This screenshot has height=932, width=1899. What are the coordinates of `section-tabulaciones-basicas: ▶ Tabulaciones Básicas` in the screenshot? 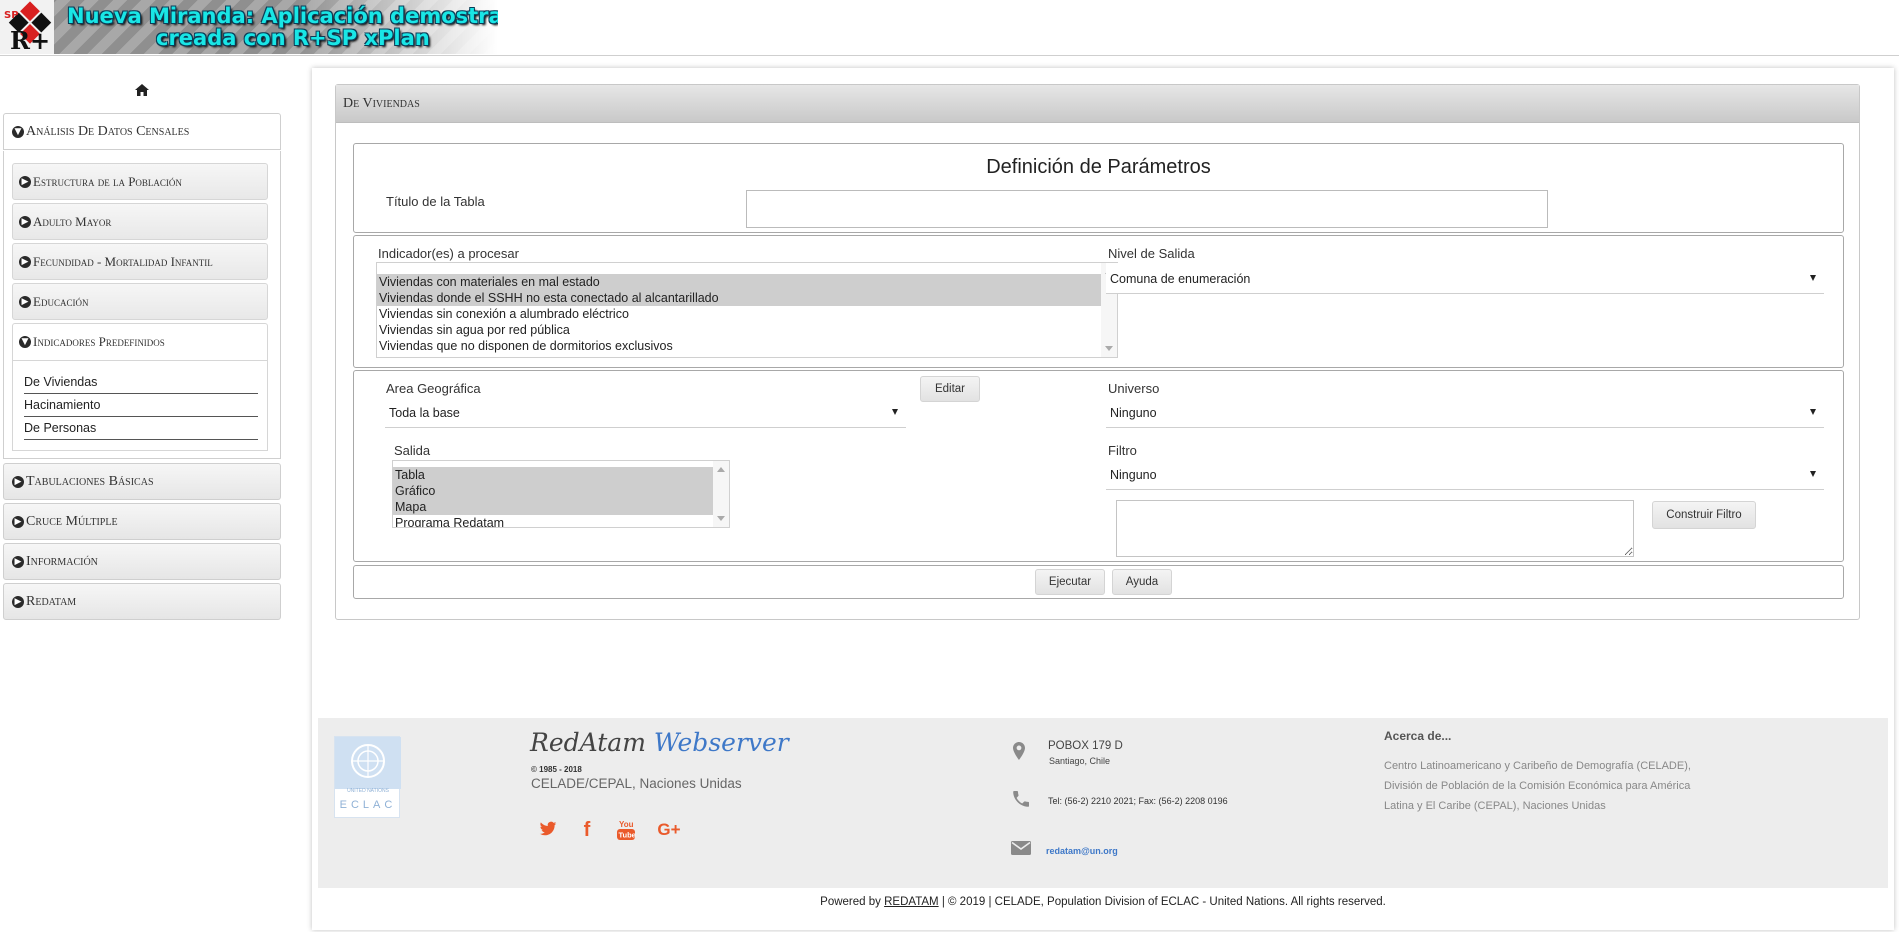 It's located at (142, 481).